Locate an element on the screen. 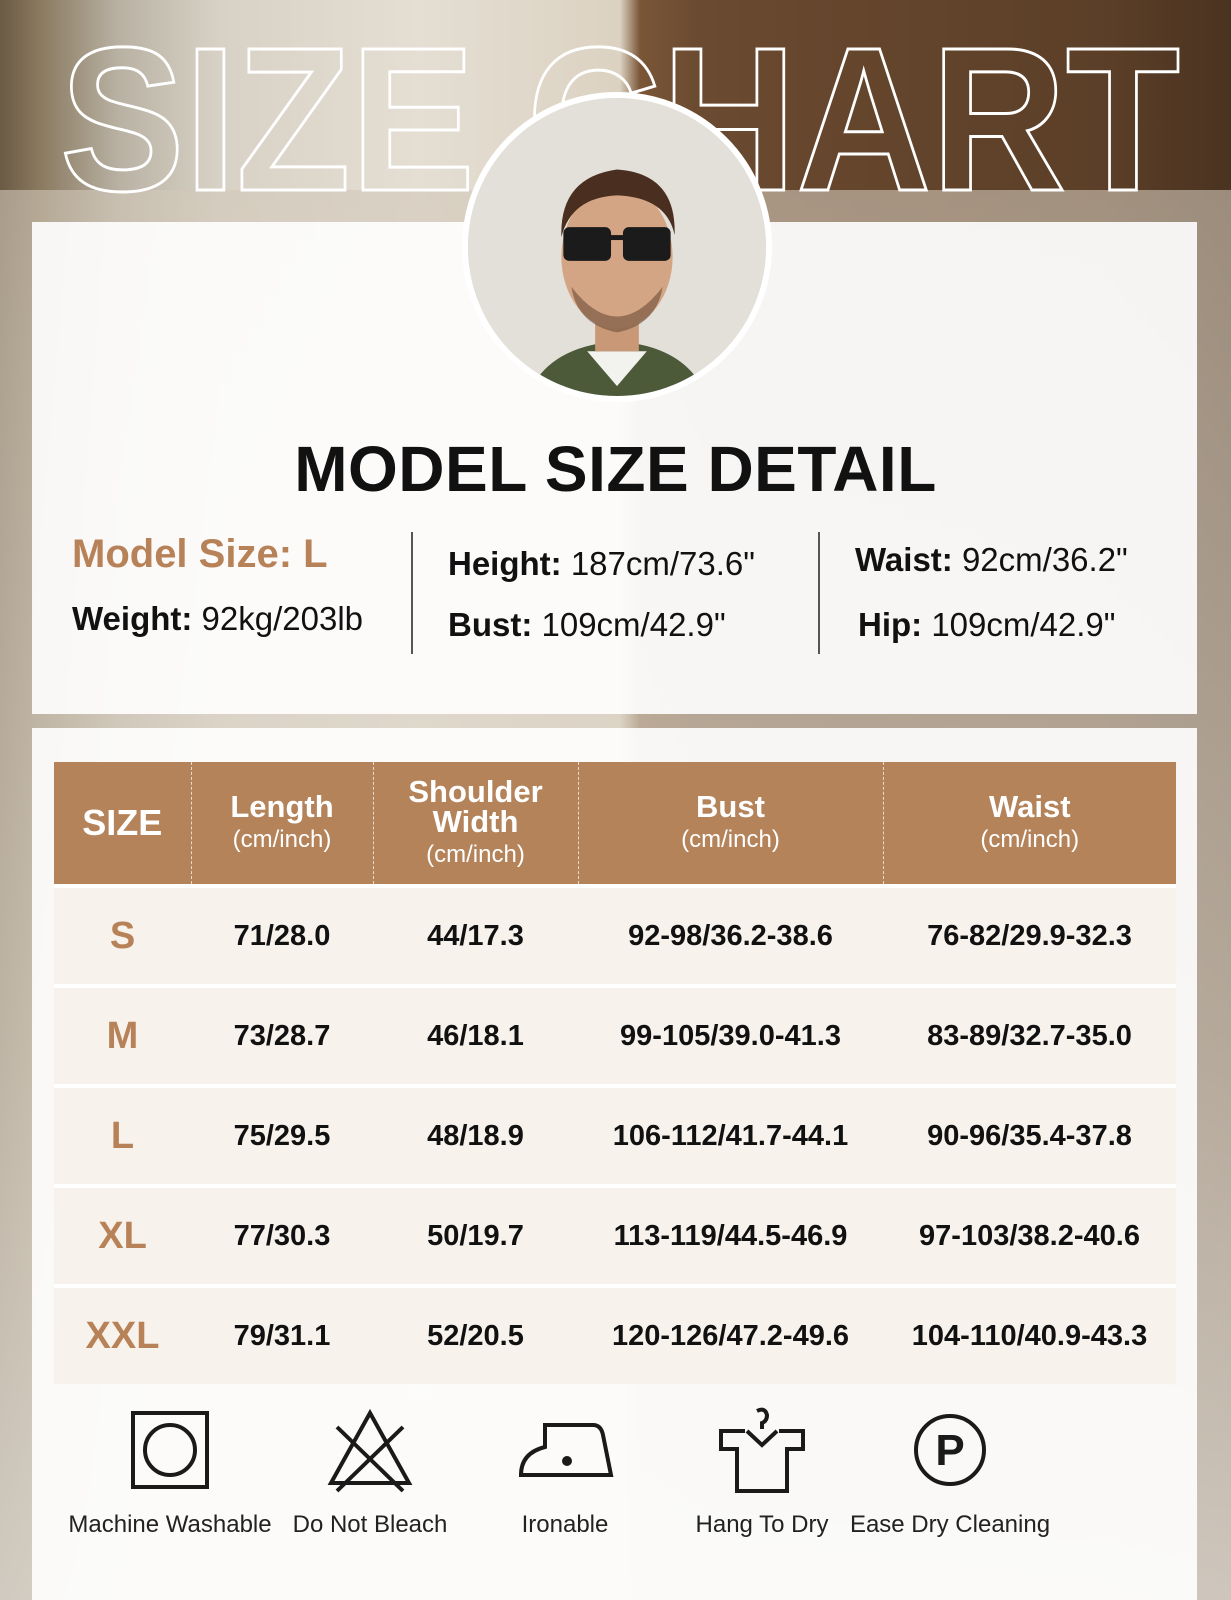 This screenshot has height=1600, width=1231. header-main: Shoulder Width is located at coordinates (475, 806).